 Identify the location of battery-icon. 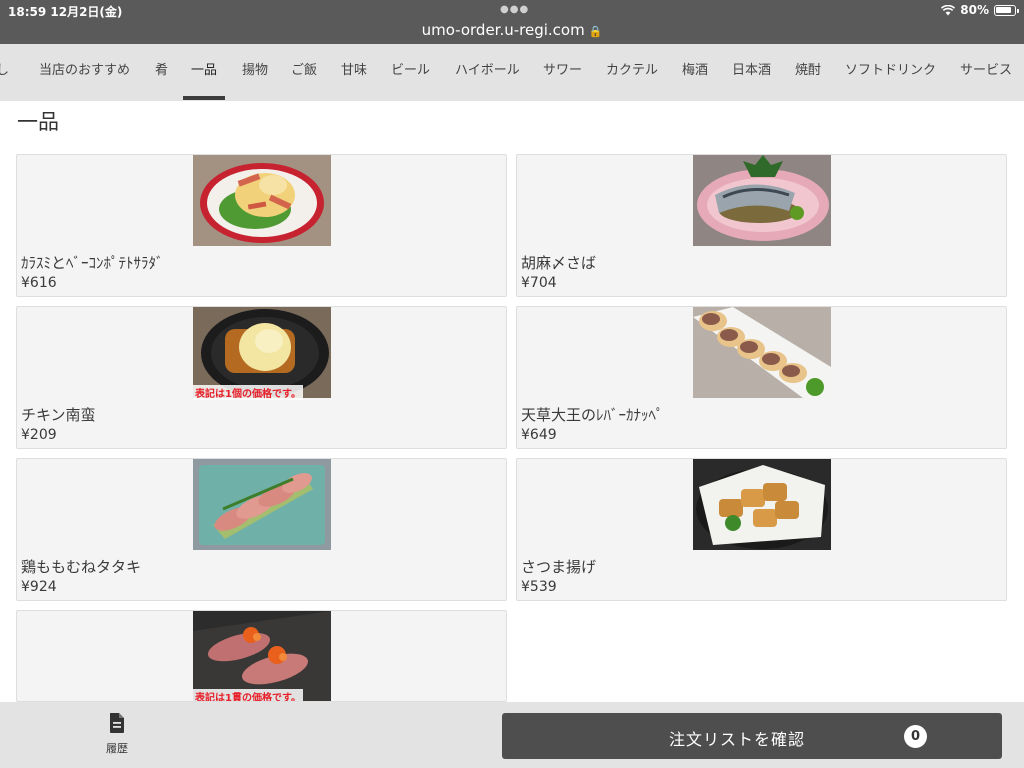
(1006, 10).